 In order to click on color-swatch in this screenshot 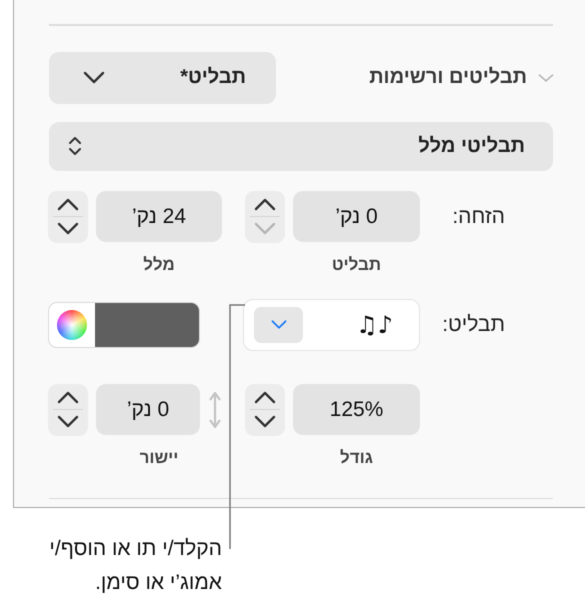, I will do `click(147, 324)`.